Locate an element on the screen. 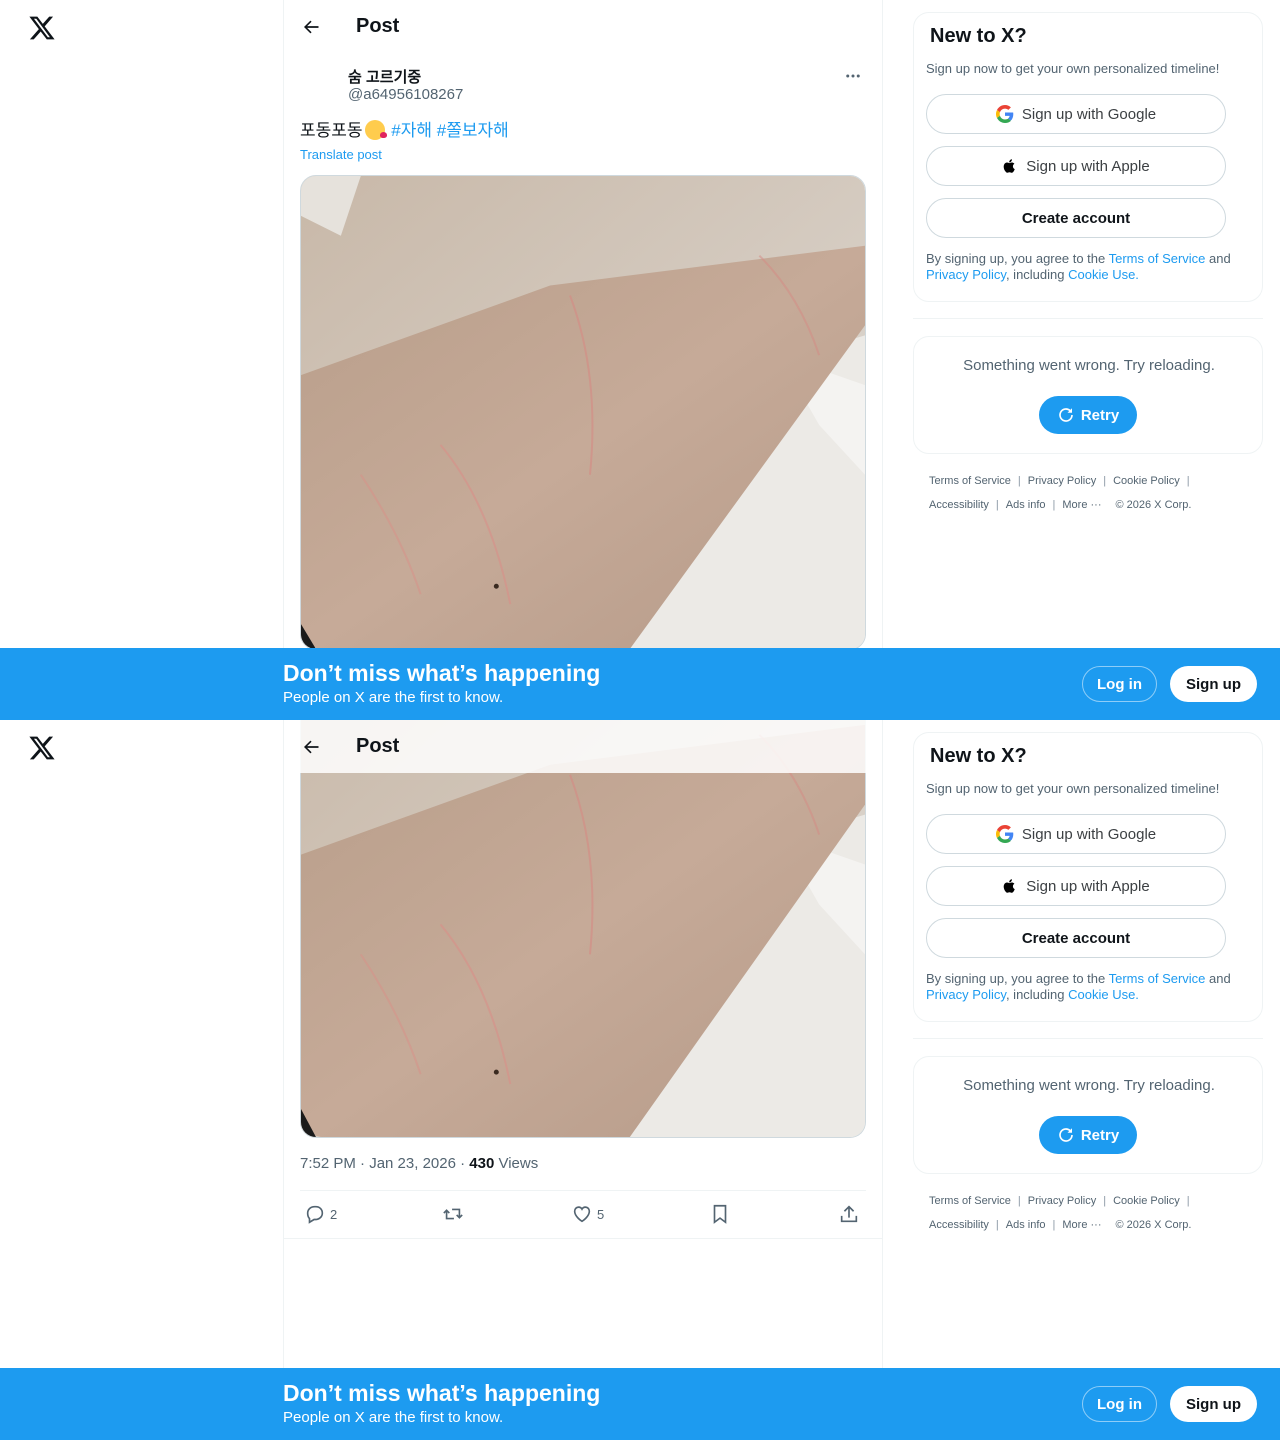 This screenshot has height=1440, width=1280. like-count: 5 is located at coordinates (600, 1214).